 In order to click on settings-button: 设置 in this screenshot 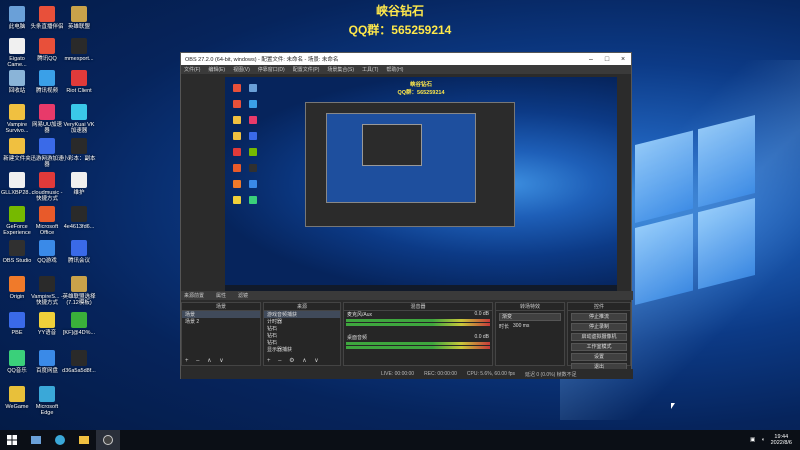, I will do `click(599, 357)`.